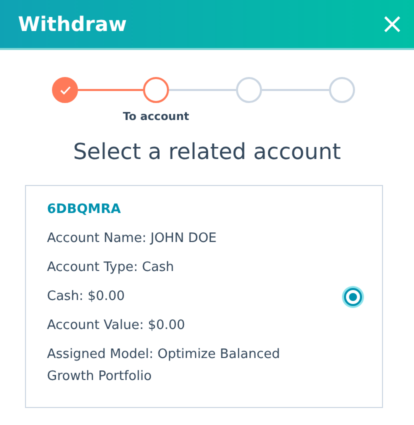 This screenshot has width=414, height=425. Describe the element at coordinates (164, 366) in the screenshot. I see `account-detail: Assigned Model: Optimize Balanced Growth Portfolio` at that location.